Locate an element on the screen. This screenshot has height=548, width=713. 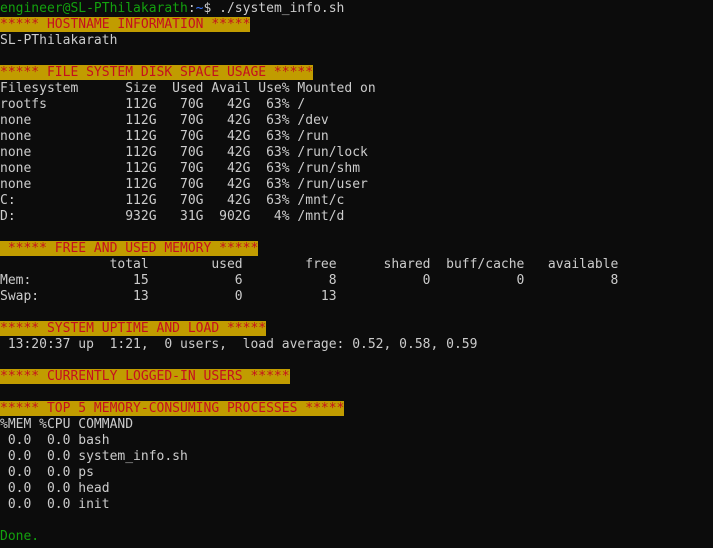
disk-banner: ***** FILE SYSTEM DISK SPACE USAGE ***** is located at coordinates (157, 72).